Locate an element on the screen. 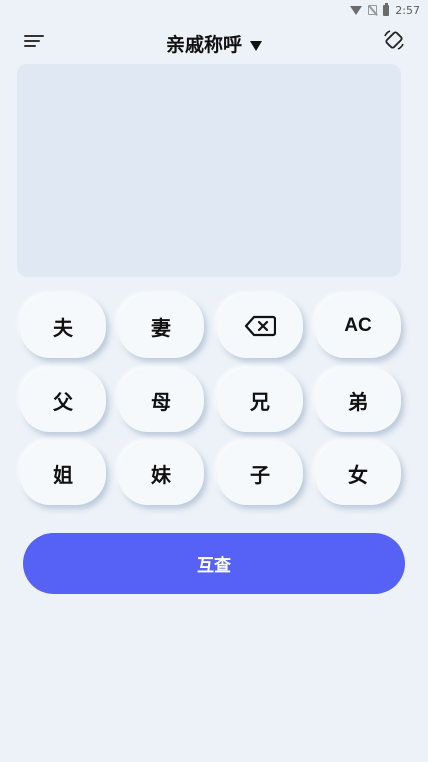 The width and height of the screenshot is (428, 762). key-elder-brother: 兄 is located at coordinates (260, 400).